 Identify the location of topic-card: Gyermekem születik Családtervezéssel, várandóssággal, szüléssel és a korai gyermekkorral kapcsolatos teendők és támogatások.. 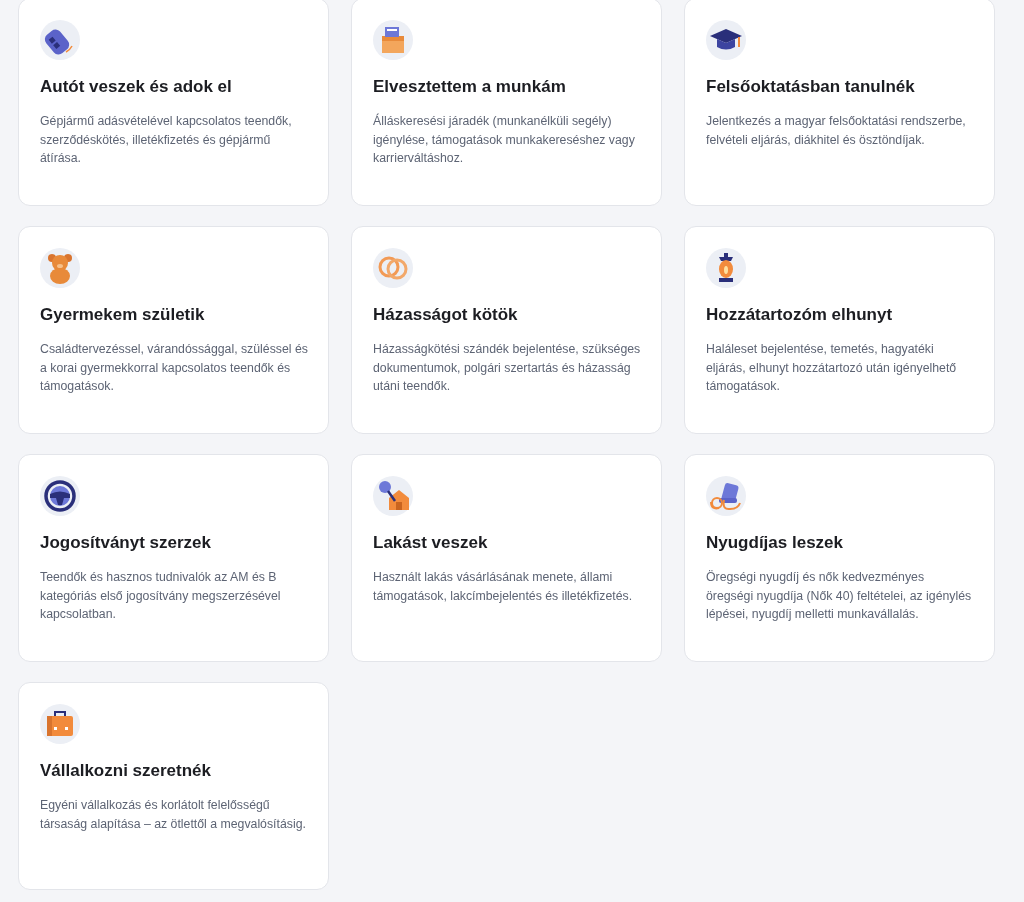
(173, 330).